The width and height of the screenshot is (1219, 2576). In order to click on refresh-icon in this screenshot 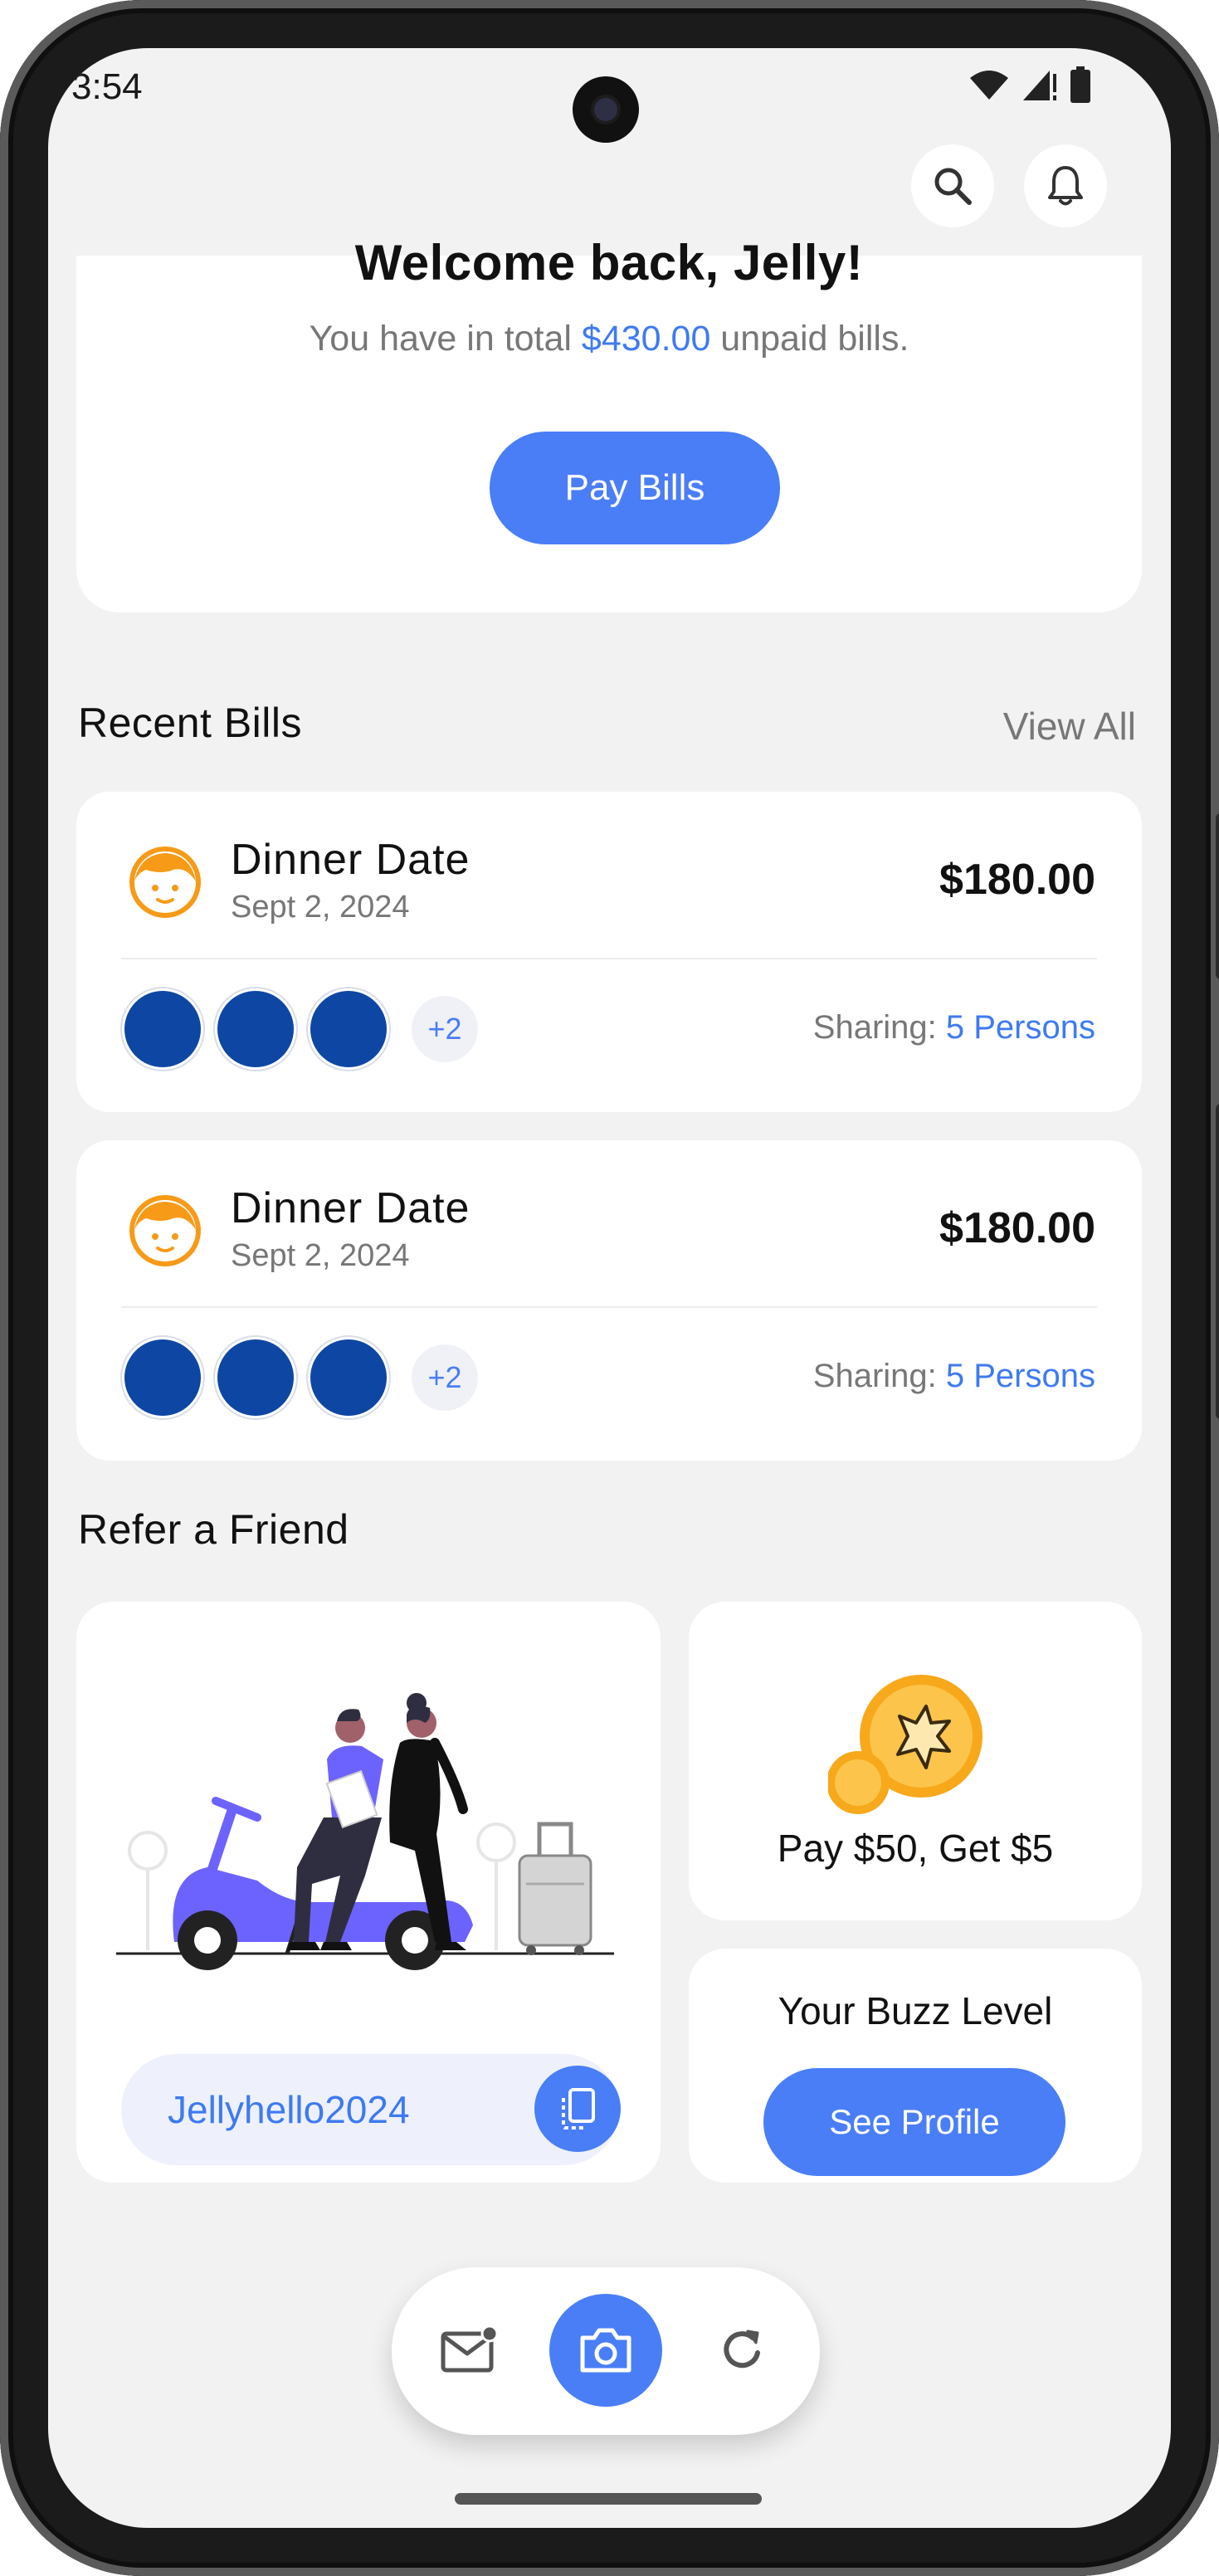, I will do `click(742, 2349)`.